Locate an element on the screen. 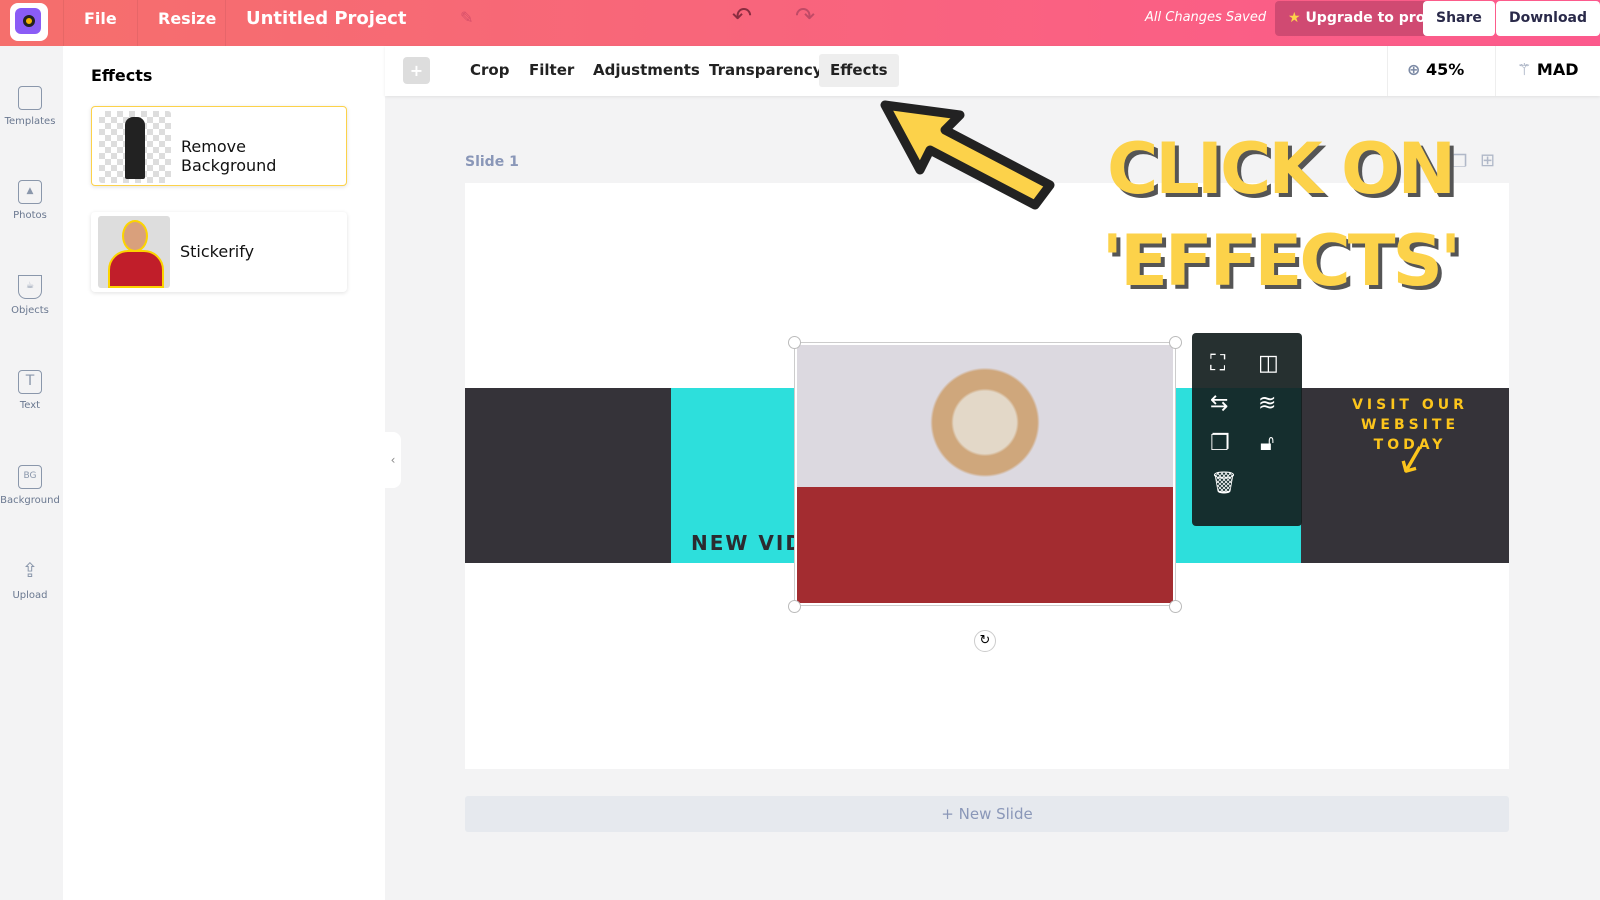 Image resolution: width=1600 pixels, height=900 pixels. tab-transparency: Transparency is located at coordinates (766, 70).